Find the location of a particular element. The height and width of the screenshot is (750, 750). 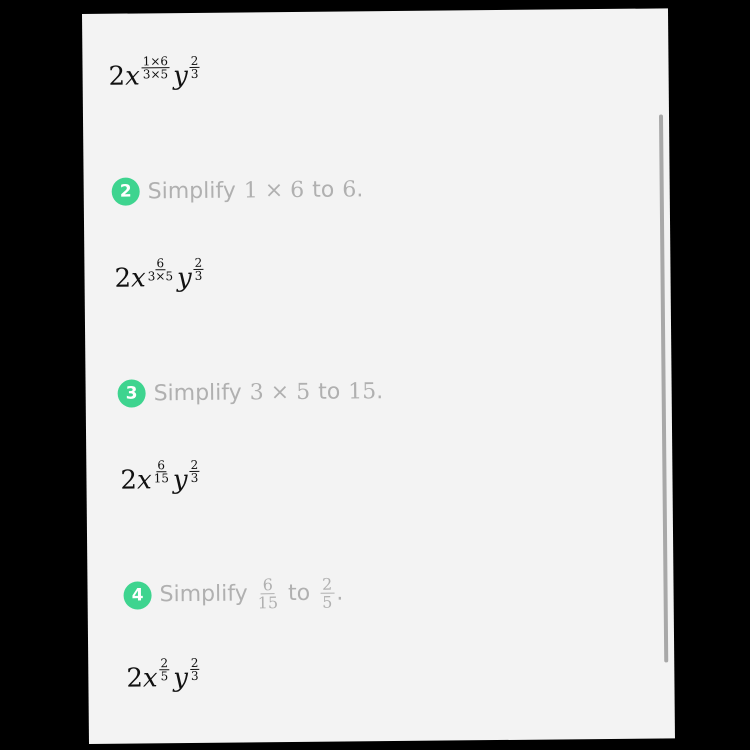

step-from: 3 × 5 is located at coordinates (280, 392).